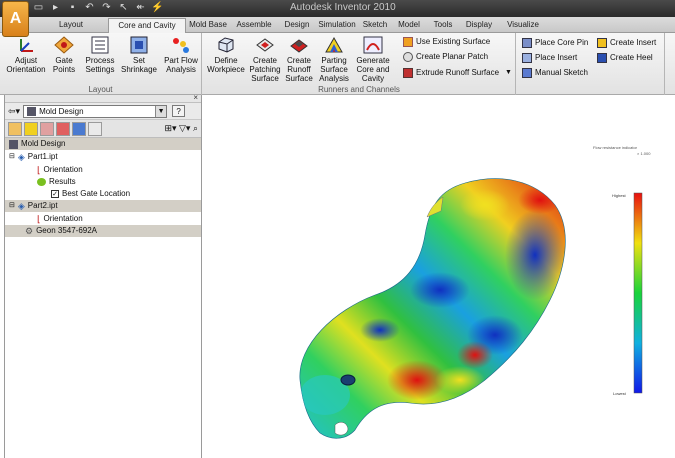 The image size is (675, 458). Describe the element at coordinates (549, 57) in the screenshot. I see `place-insert-button: Place Insert` at that location.